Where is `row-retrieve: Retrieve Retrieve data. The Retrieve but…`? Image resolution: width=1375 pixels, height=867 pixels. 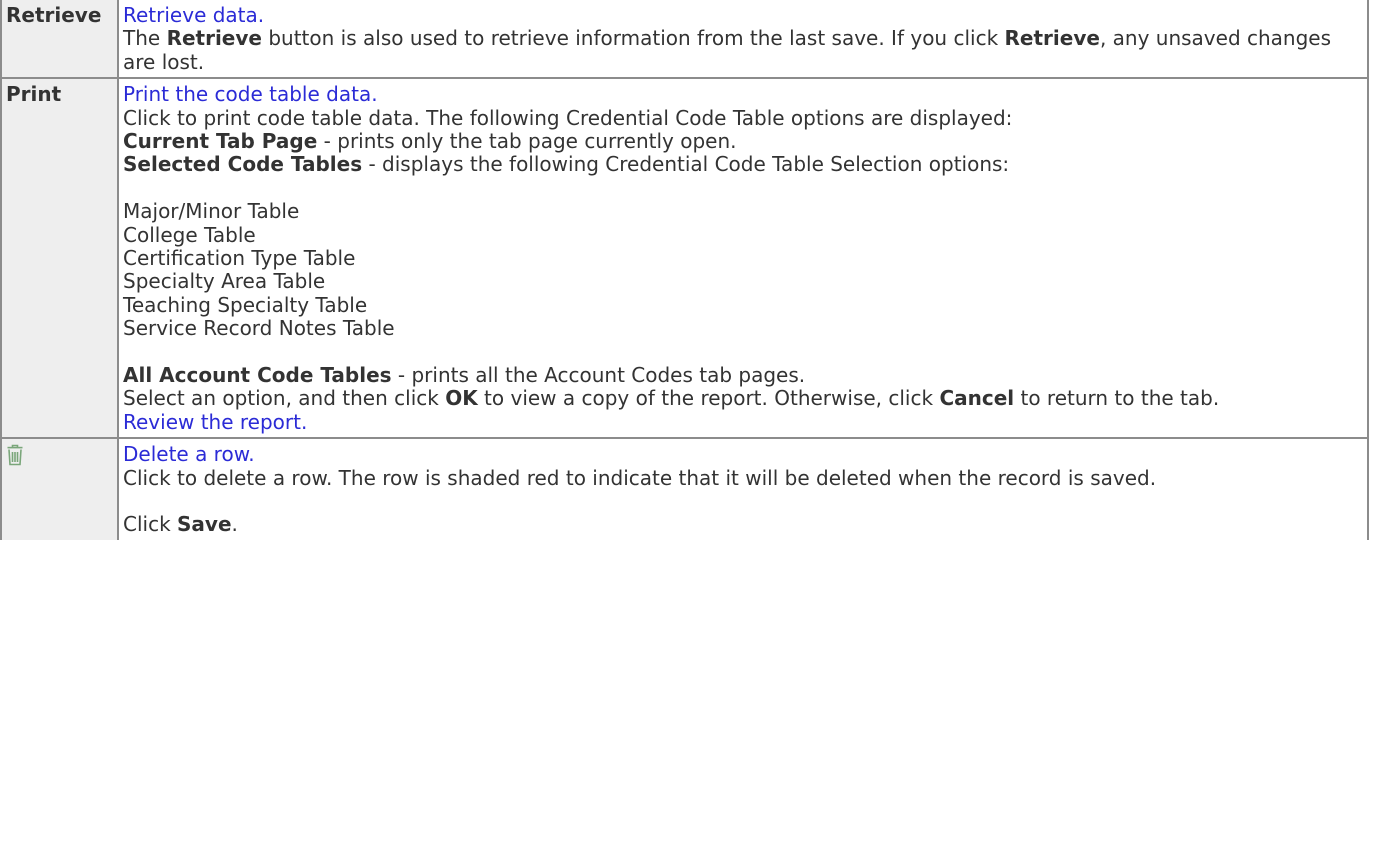 row-retrieve: Retrieve Retrieve data. The Retrieve but… is located at coordinates (684, 40).